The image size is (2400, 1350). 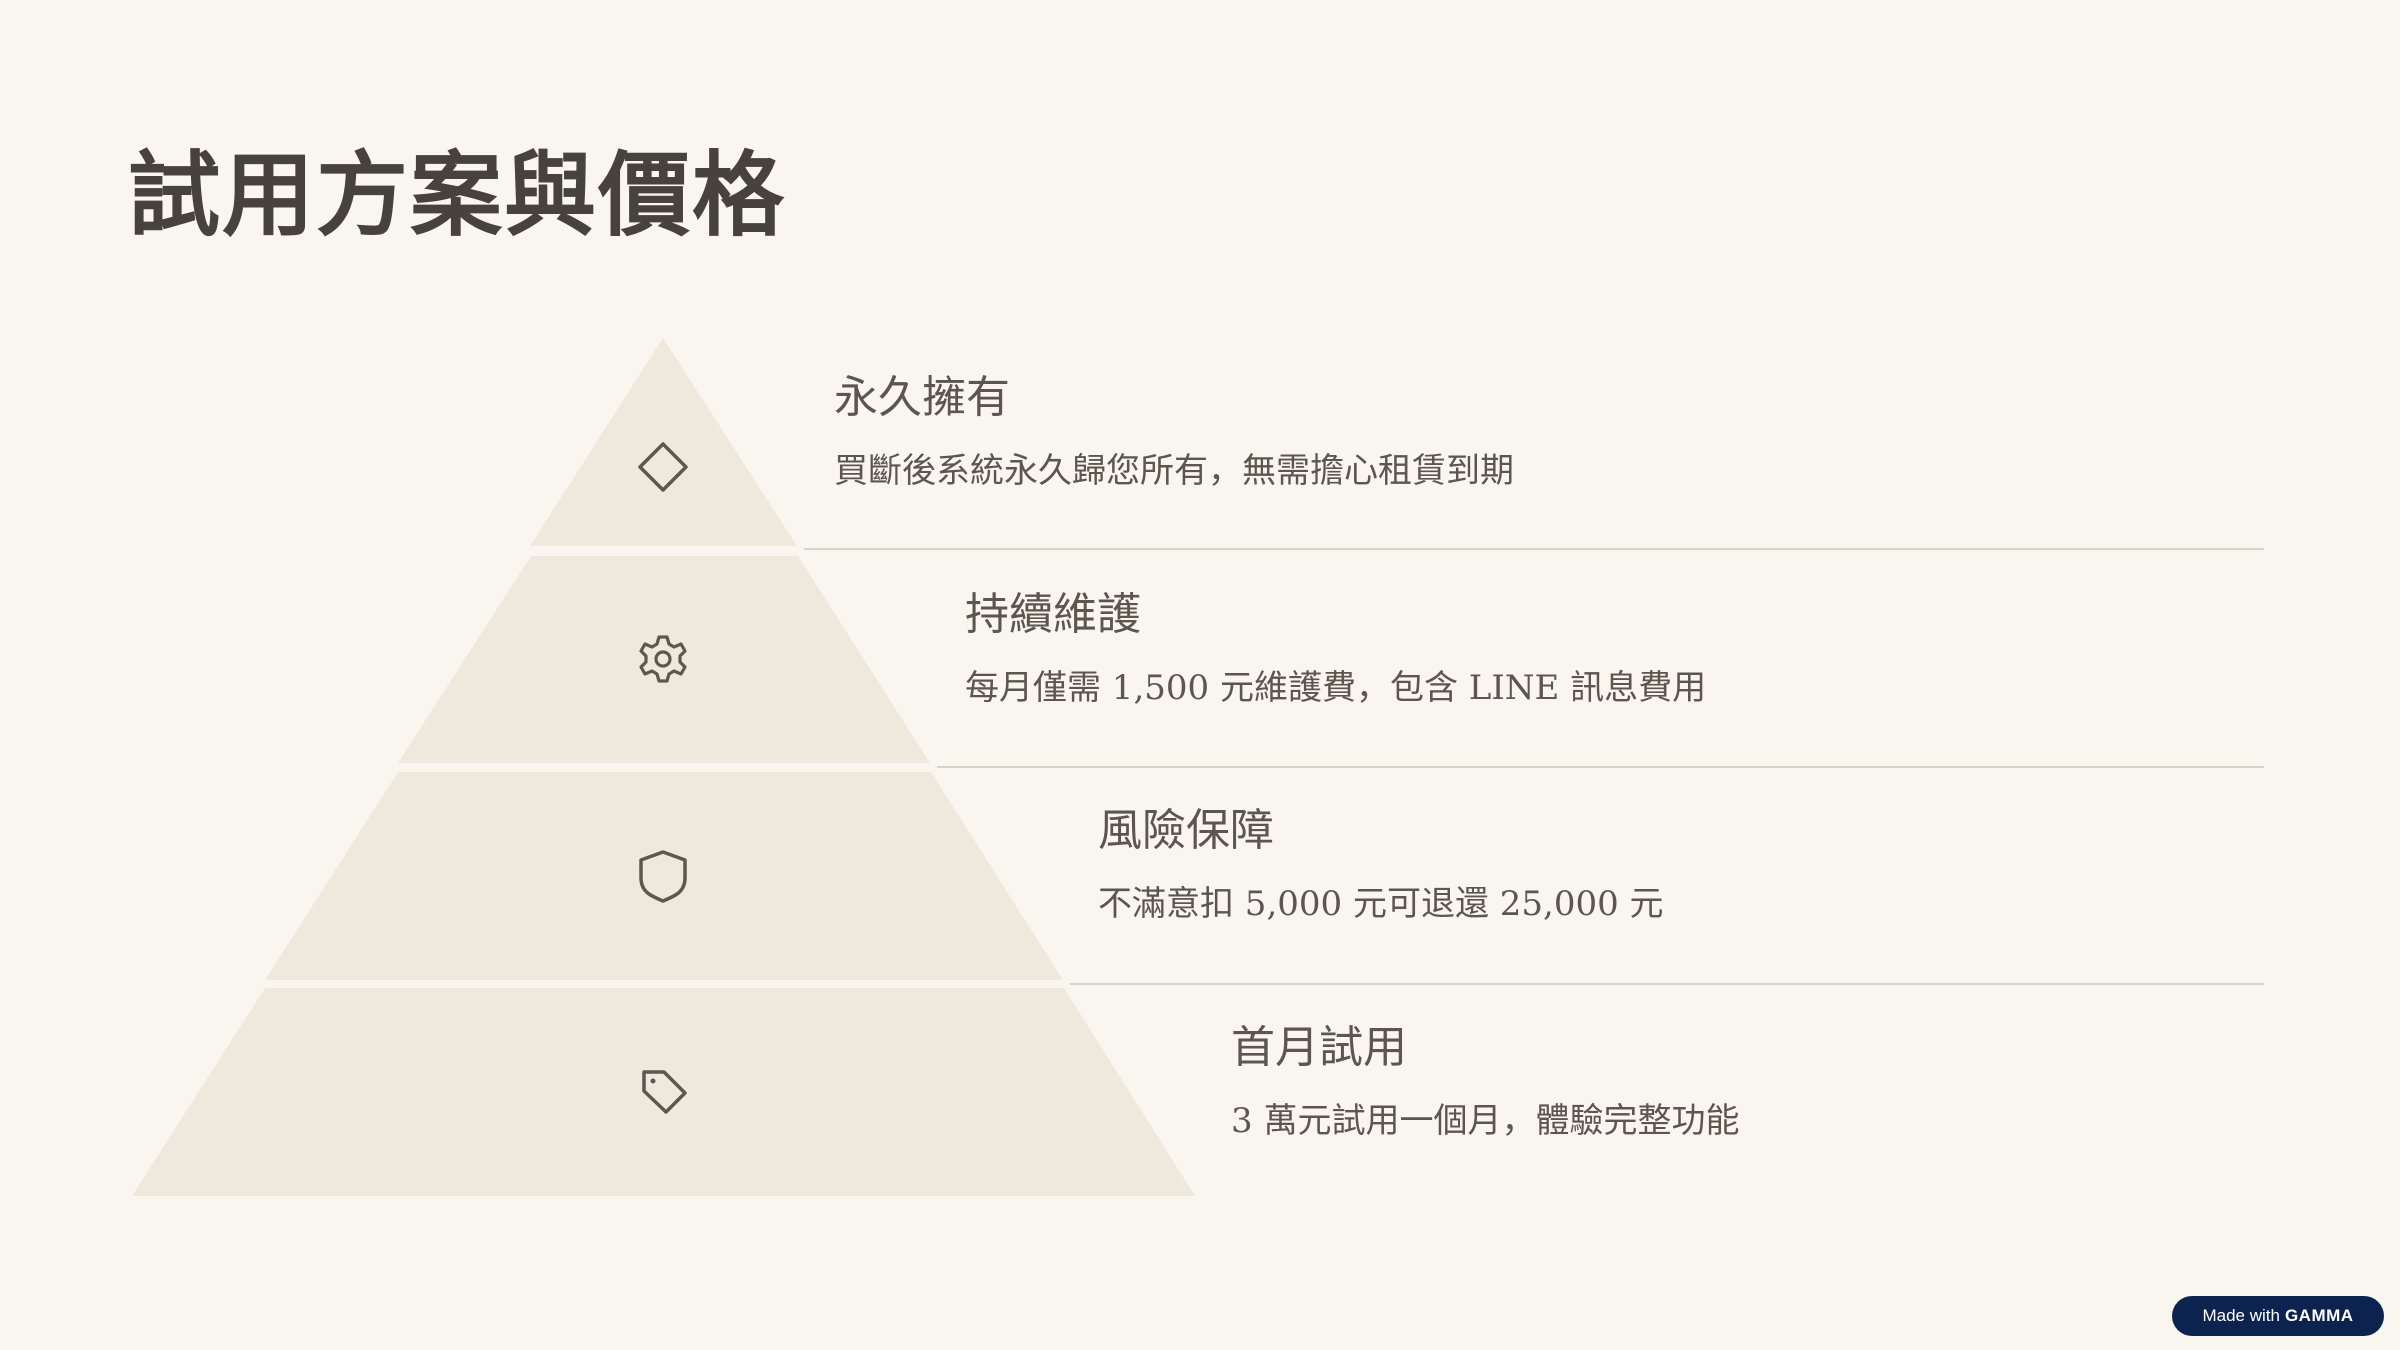 What do you see at coordinates (1381, 864) in the screenshot?
I see `tier-3-text: 風險保障 不滿意扣 5,000 元可退還 25,000 元` at bounding box center [1381, 864].